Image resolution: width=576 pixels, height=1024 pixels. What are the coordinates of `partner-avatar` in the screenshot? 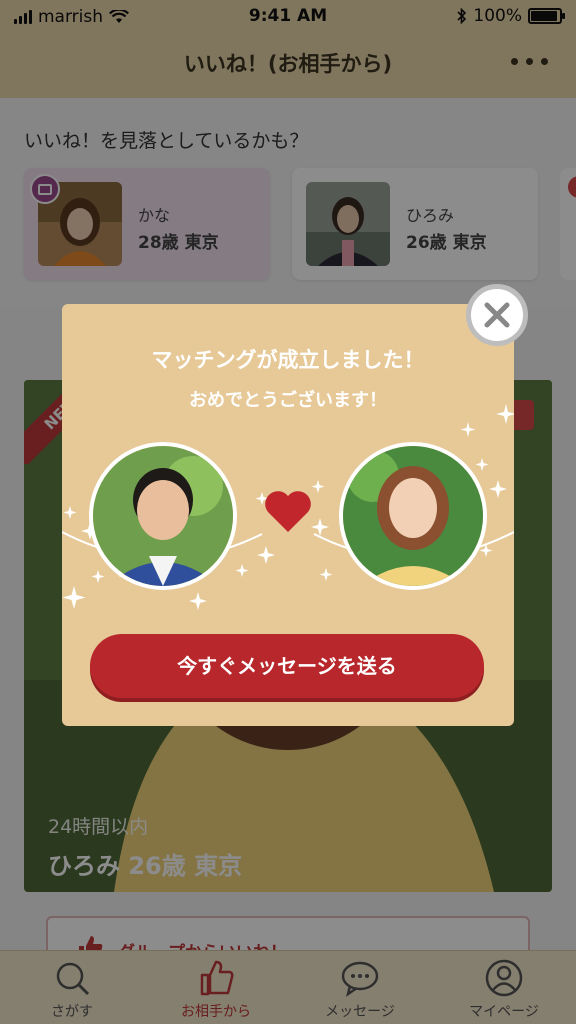 It's located at (413, 516).